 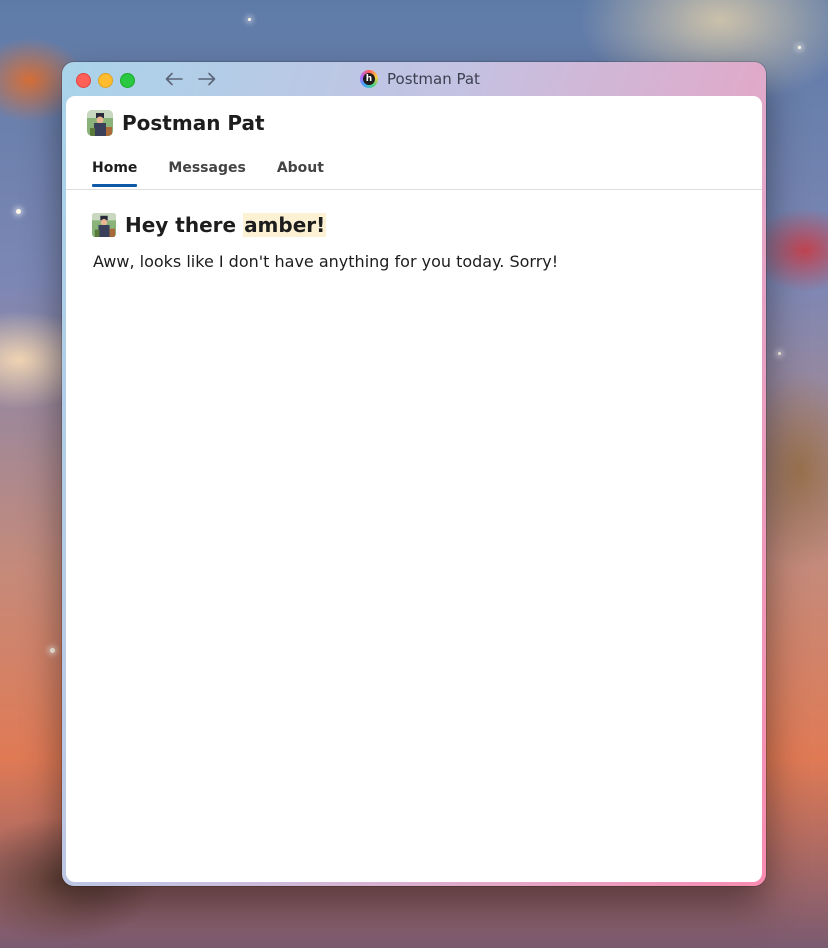 I want to click on app-icon-letter: h, so click(x=369, y=79).